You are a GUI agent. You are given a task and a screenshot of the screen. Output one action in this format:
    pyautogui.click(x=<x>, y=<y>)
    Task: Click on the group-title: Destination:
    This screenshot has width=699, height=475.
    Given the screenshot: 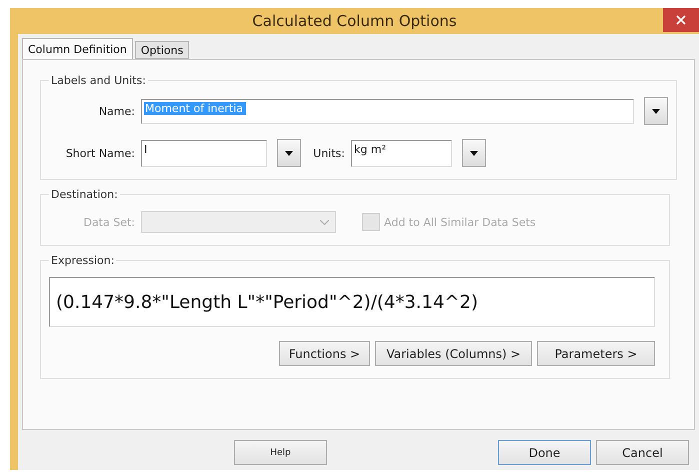 What is the action you would take?
    pyautogui.click(x=84, y=194)
    